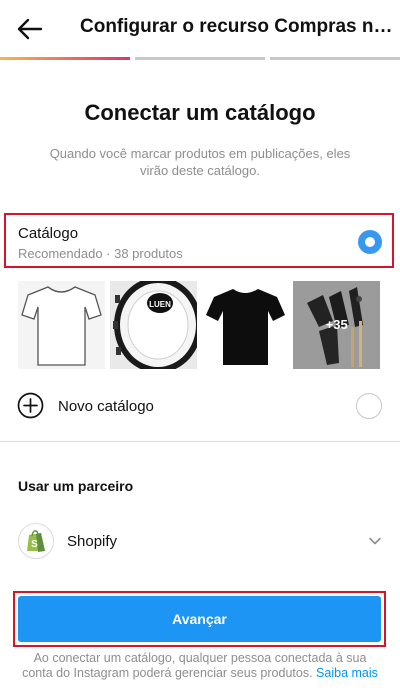  I want to click on svg-text: LUEN, so click(160, 304).